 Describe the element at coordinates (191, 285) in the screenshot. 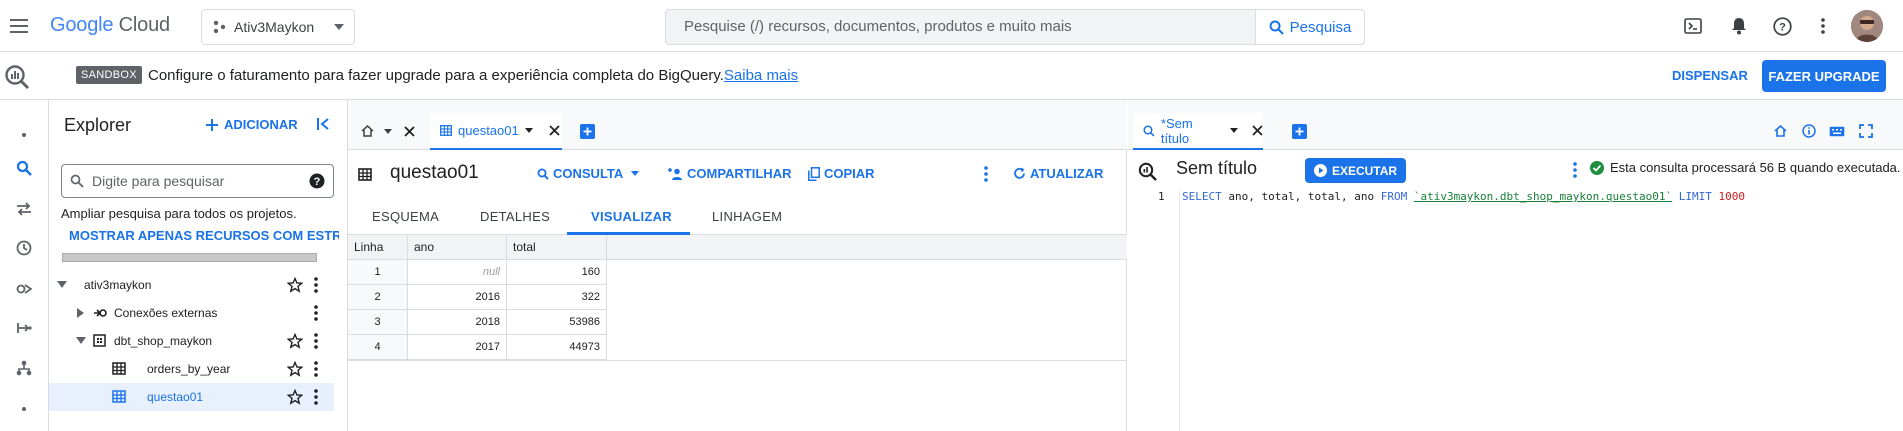

I see `tree-project-row: ativ3maykon` at that location.